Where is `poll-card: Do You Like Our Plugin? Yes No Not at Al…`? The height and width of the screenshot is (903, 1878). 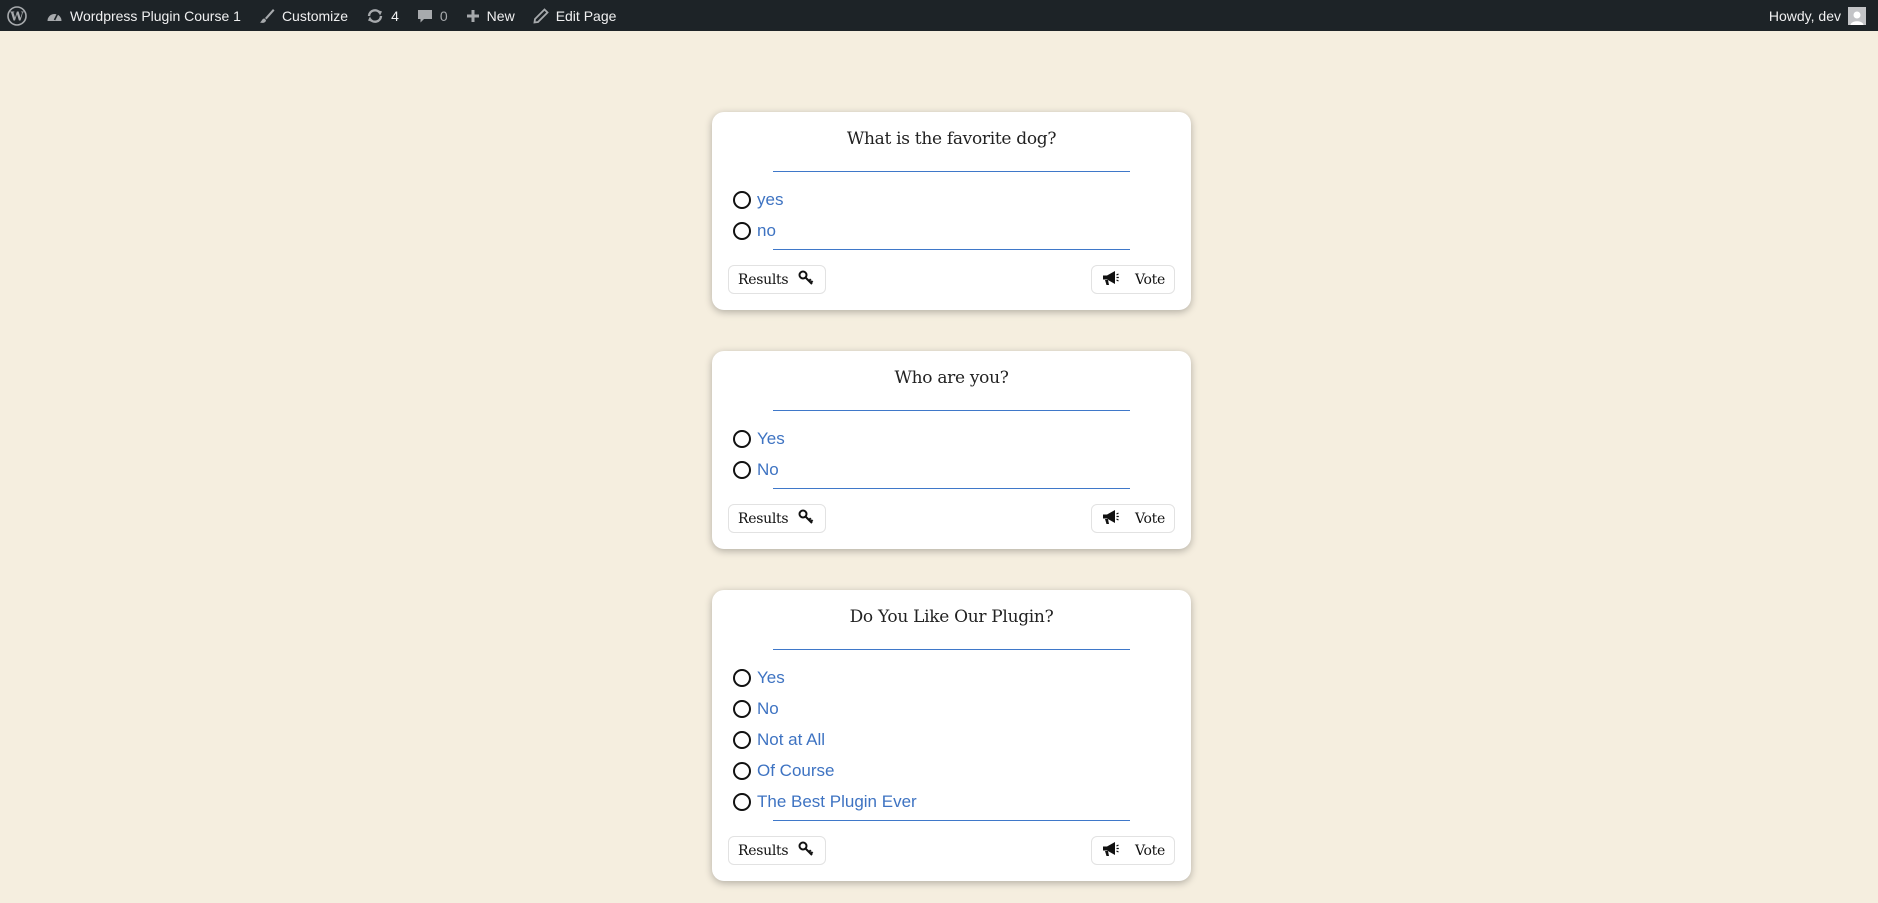
poll-card: Do You Like Our Plugin? Yes No Not at Al… is located at coordinates (951, 735).